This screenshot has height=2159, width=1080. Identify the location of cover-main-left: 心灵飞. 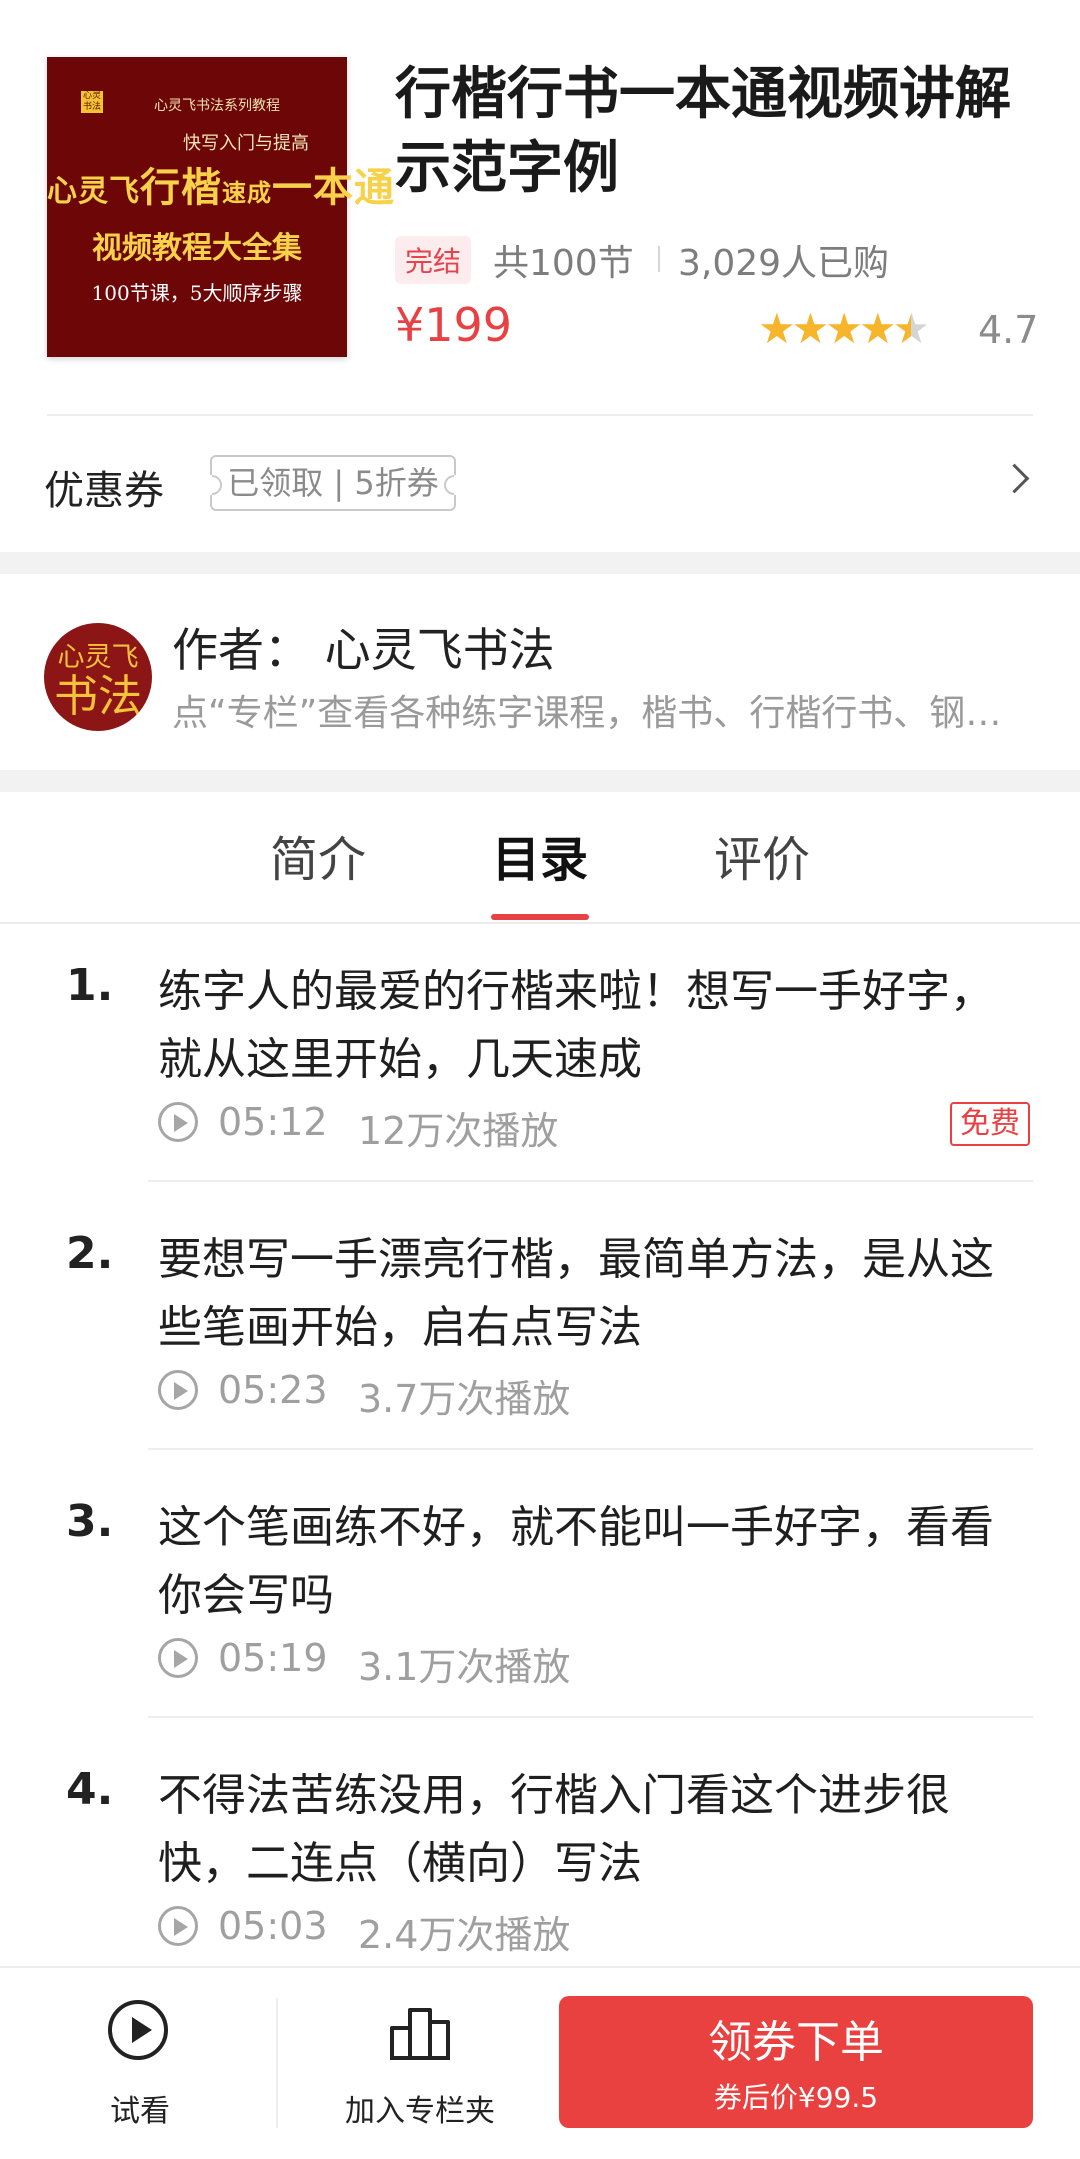
(93, 191).